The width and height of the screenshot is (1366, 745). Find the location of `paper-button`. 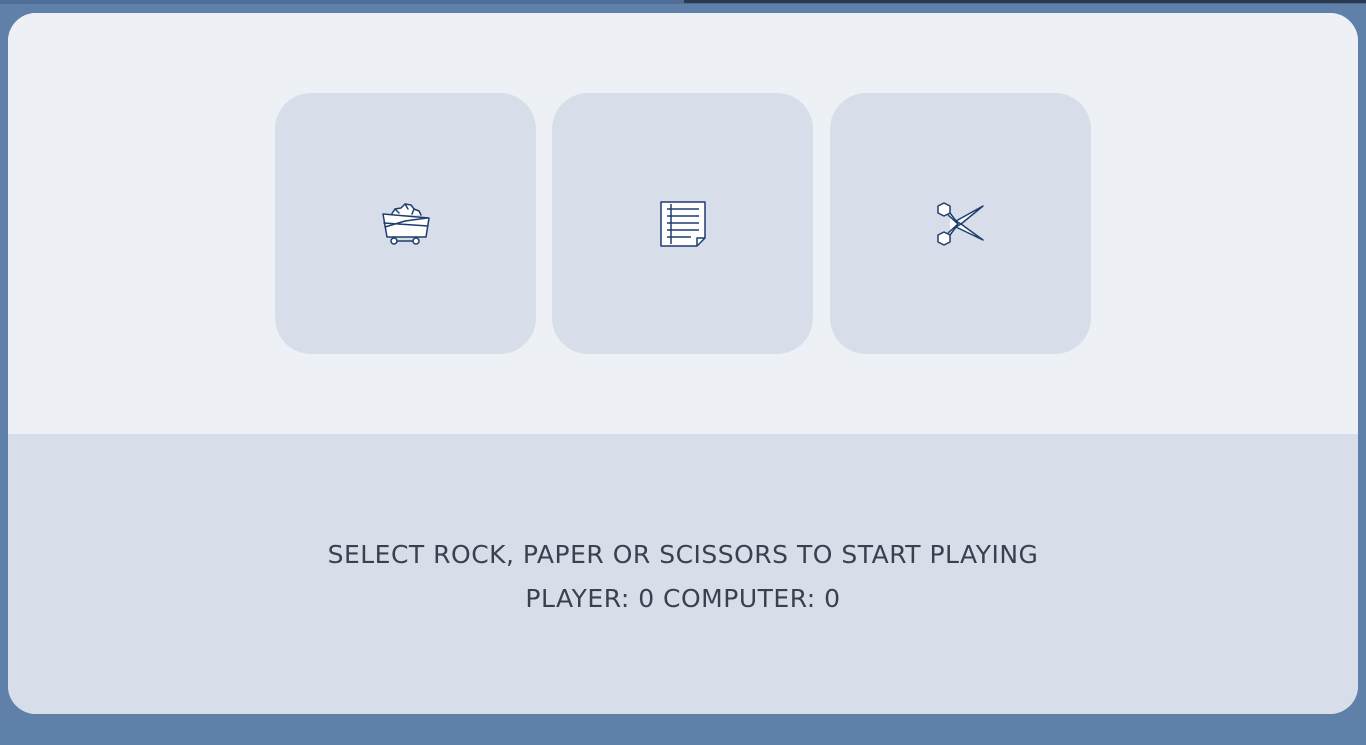

paper-button is located at coordinates (682, 223).